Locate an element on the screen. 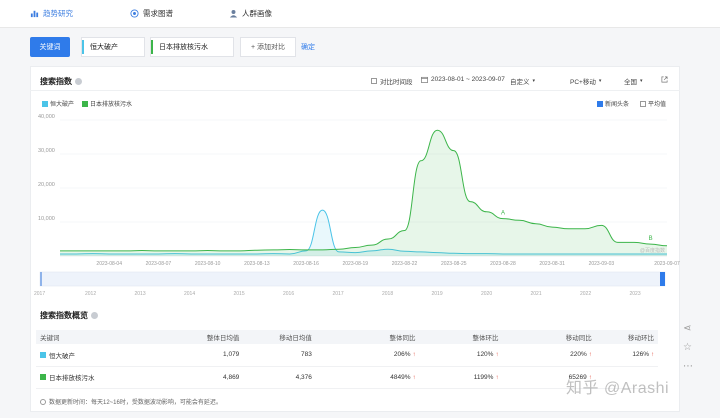 This screenshot has height=418, width=720. keyword-cell: 日本排放核污水 is located at coordinates (98, 377).